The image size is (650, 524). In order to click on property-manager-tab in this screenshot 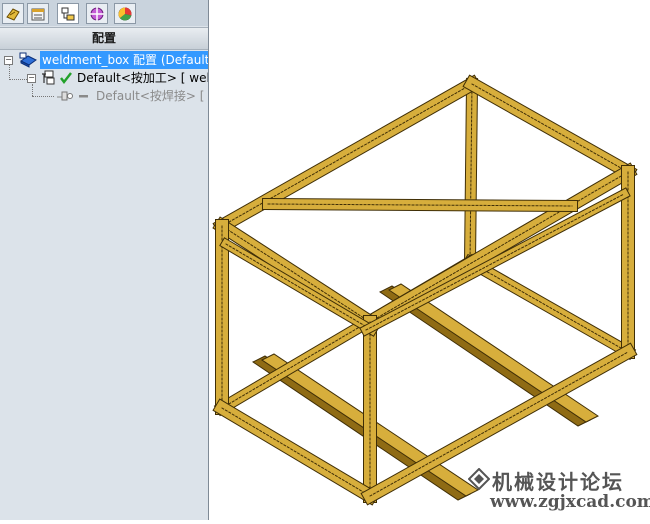, I will do `click(38, 13)`.